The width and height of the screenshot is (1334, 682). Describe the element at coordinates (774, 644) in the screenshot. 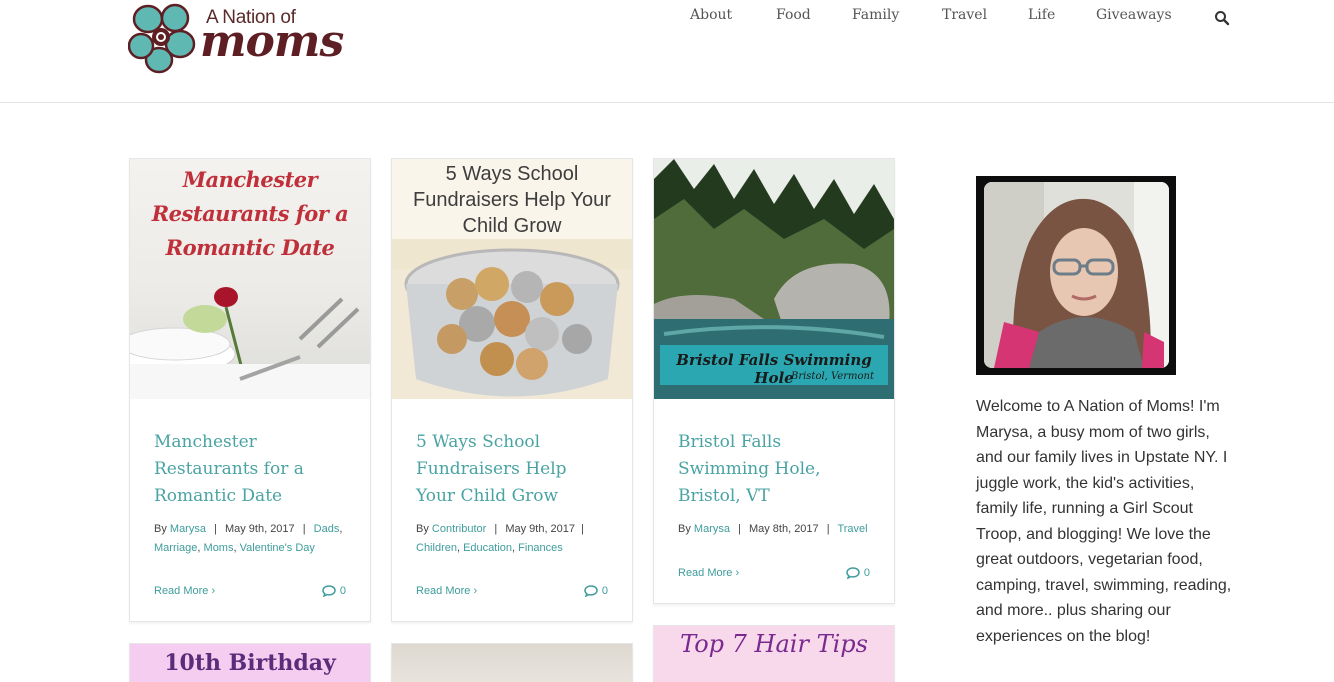

I see `thumbnail-title: Top 7 Hair Tips` at that location.